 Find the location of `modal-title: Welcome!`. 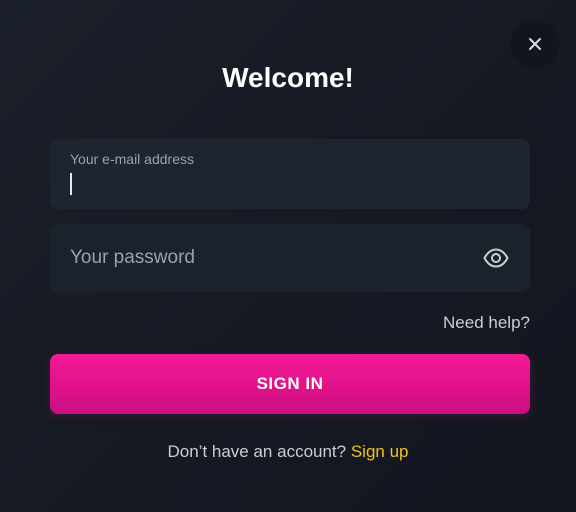

modal-title: Welcome! is located at coordinates (288, 77).